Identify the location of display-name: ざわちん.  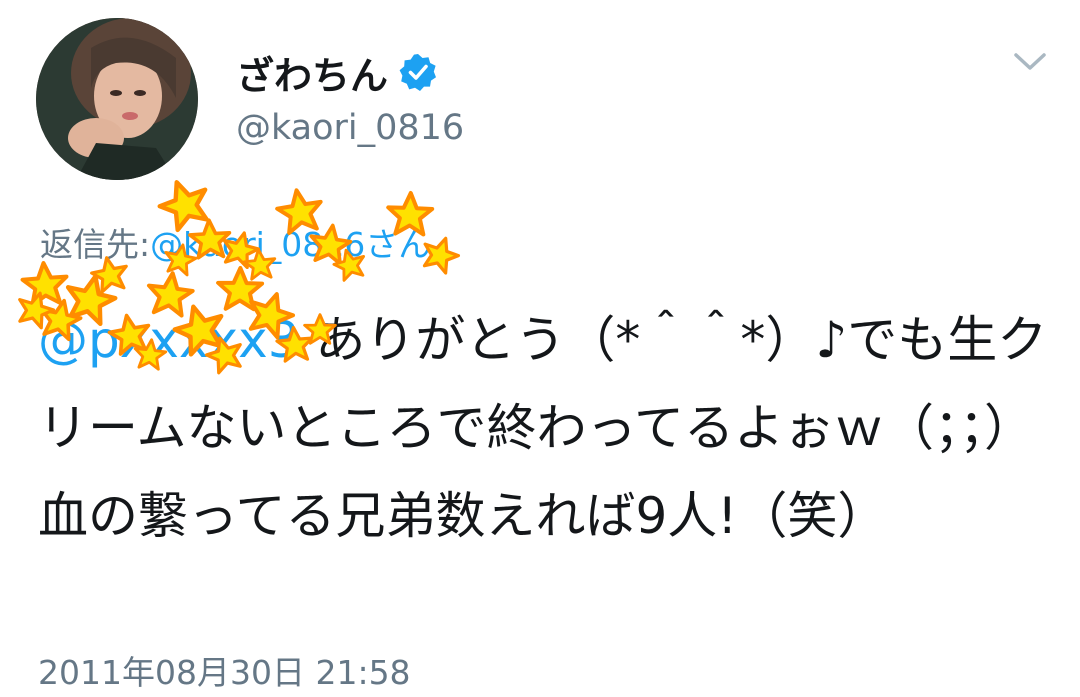
(312, 72).